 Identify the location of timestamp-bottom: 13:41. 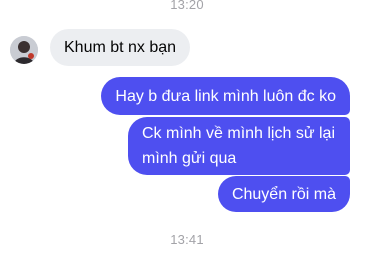
(187, 239).